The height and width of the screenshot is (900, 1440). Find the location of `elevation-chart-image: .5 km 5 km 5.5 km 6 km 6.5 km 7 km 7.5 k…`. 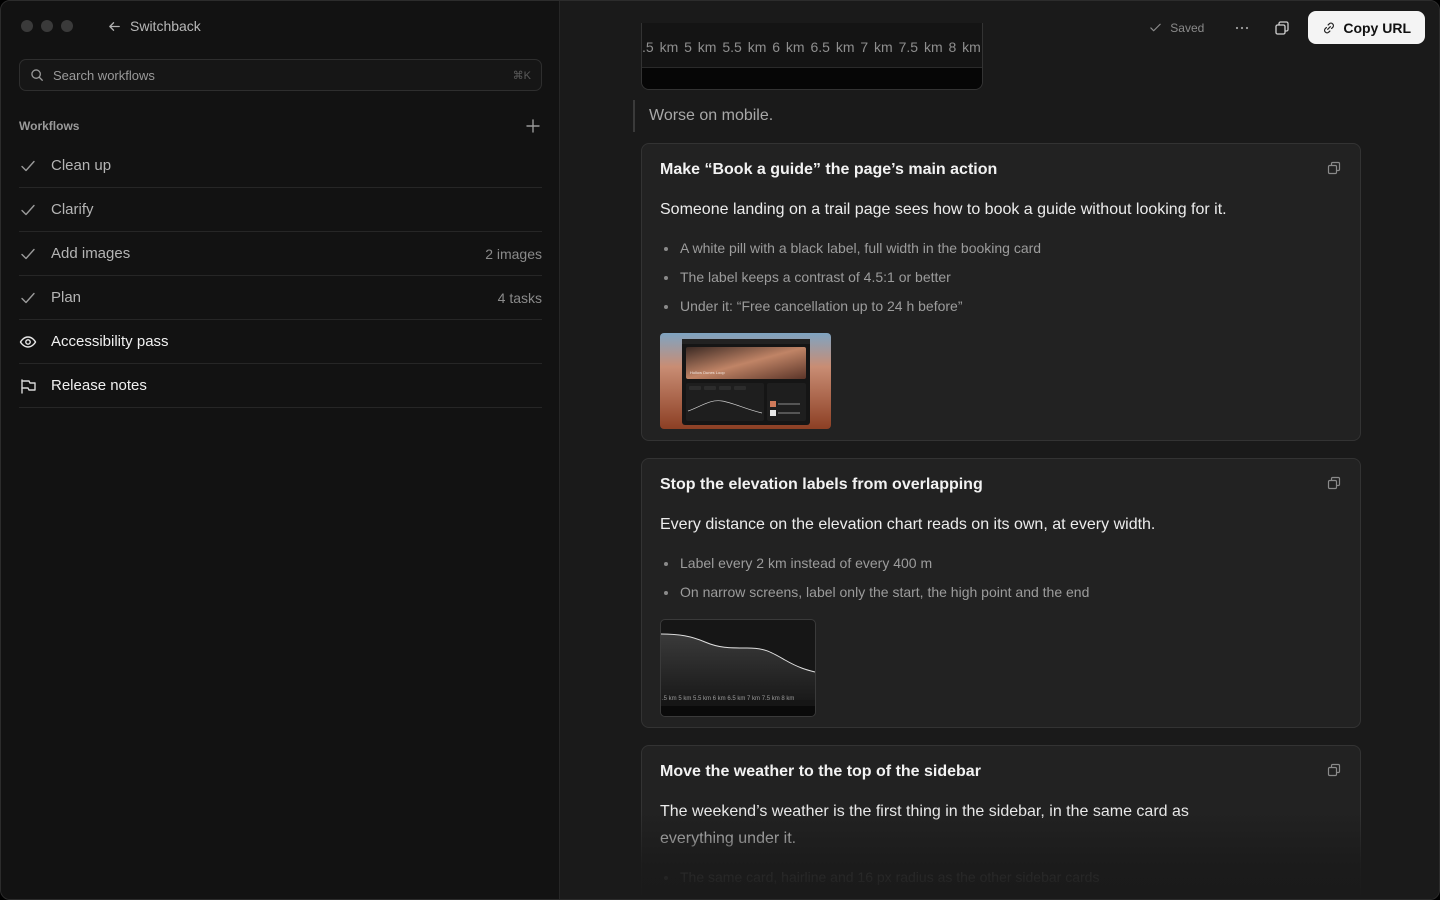

elevation-chart-image: .5 km 5 km 5.5 km 6 km 6.5 km 7 km 7.5 k… is located at coordinates (812, 56).